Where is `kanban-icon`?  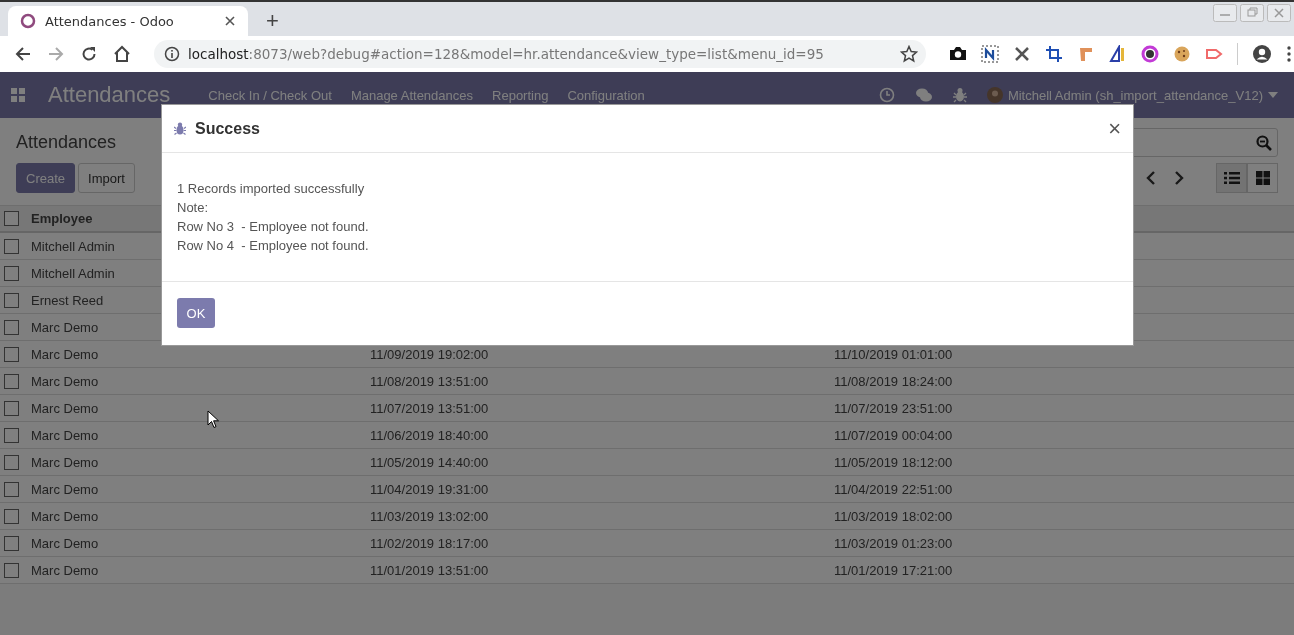 kanban-icon is located at coordinates (1262, 178).